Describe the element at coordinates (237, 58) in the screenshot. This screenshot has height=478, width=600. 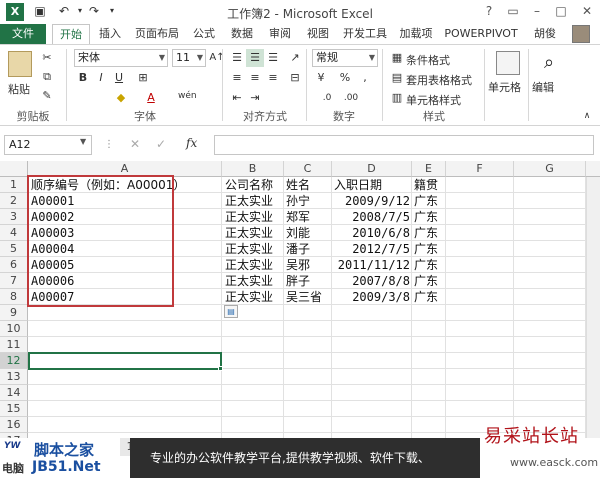
I see `align-top-icon: ☰` at that location.